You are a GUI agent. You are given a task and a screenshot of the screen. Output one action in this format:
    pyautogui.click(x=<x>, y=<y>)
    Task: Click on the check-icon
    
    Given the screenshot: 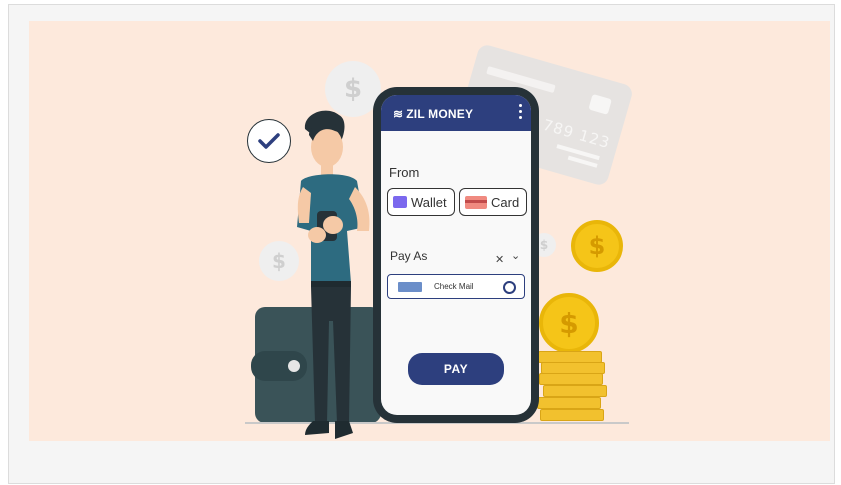 What is the action you would take?
    pyautogui.click(x=410, y=287)
    